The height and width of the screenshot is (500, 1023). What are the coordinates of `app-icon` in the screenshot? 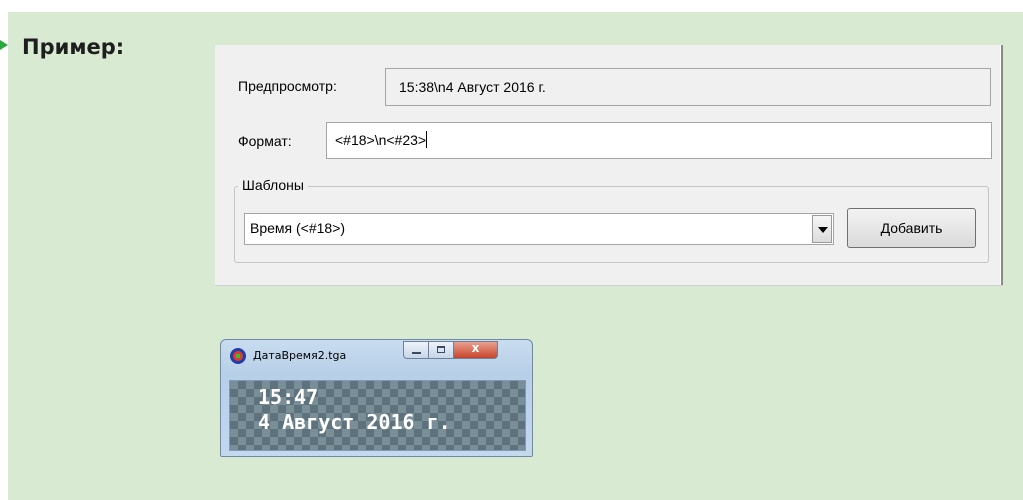 It's located at (238, 356).